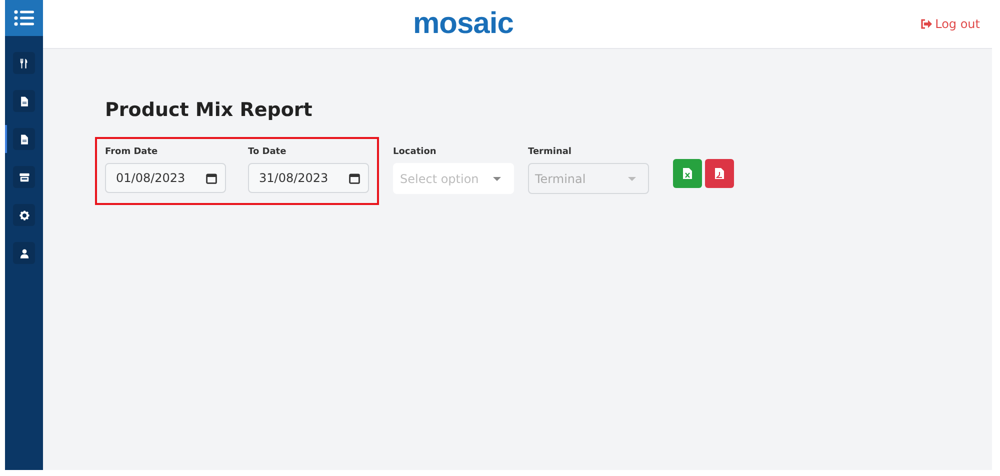 Image resolution: width=1000 pixels, height=476 pixels. I want to click on field-label: From Date, so click(132, 152).